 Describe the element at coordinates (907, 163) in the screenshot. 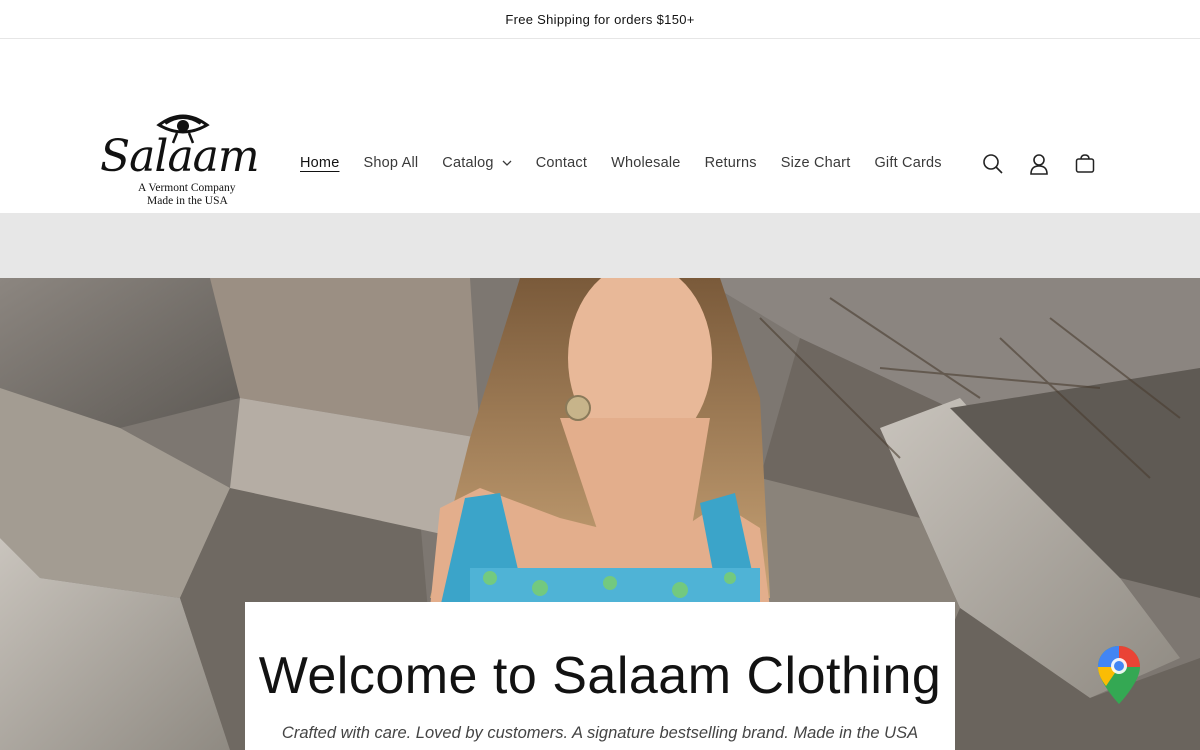

I see `nav-item-gift-cards: Gift Cards` at that location.